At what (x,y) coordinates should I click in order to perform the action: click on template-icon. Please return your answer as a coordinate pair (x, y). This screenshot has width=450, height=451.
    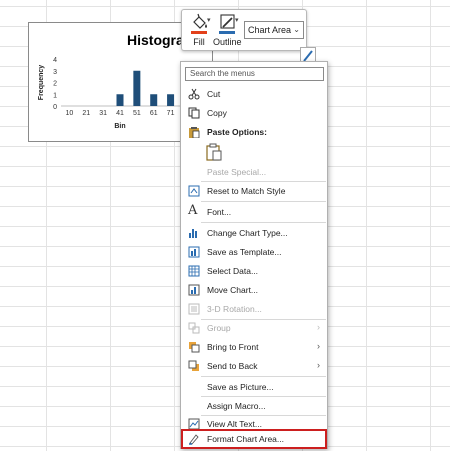
    Looking at the image, I should click on (194, 252).